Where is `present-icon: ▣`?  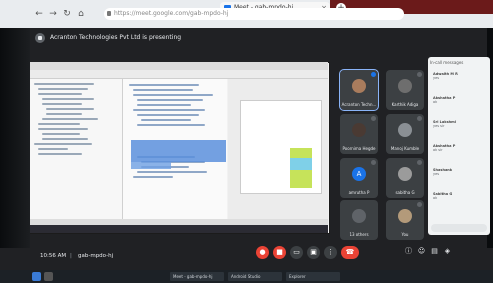 present-icon: ▣ is located at coordinates (313, 252).